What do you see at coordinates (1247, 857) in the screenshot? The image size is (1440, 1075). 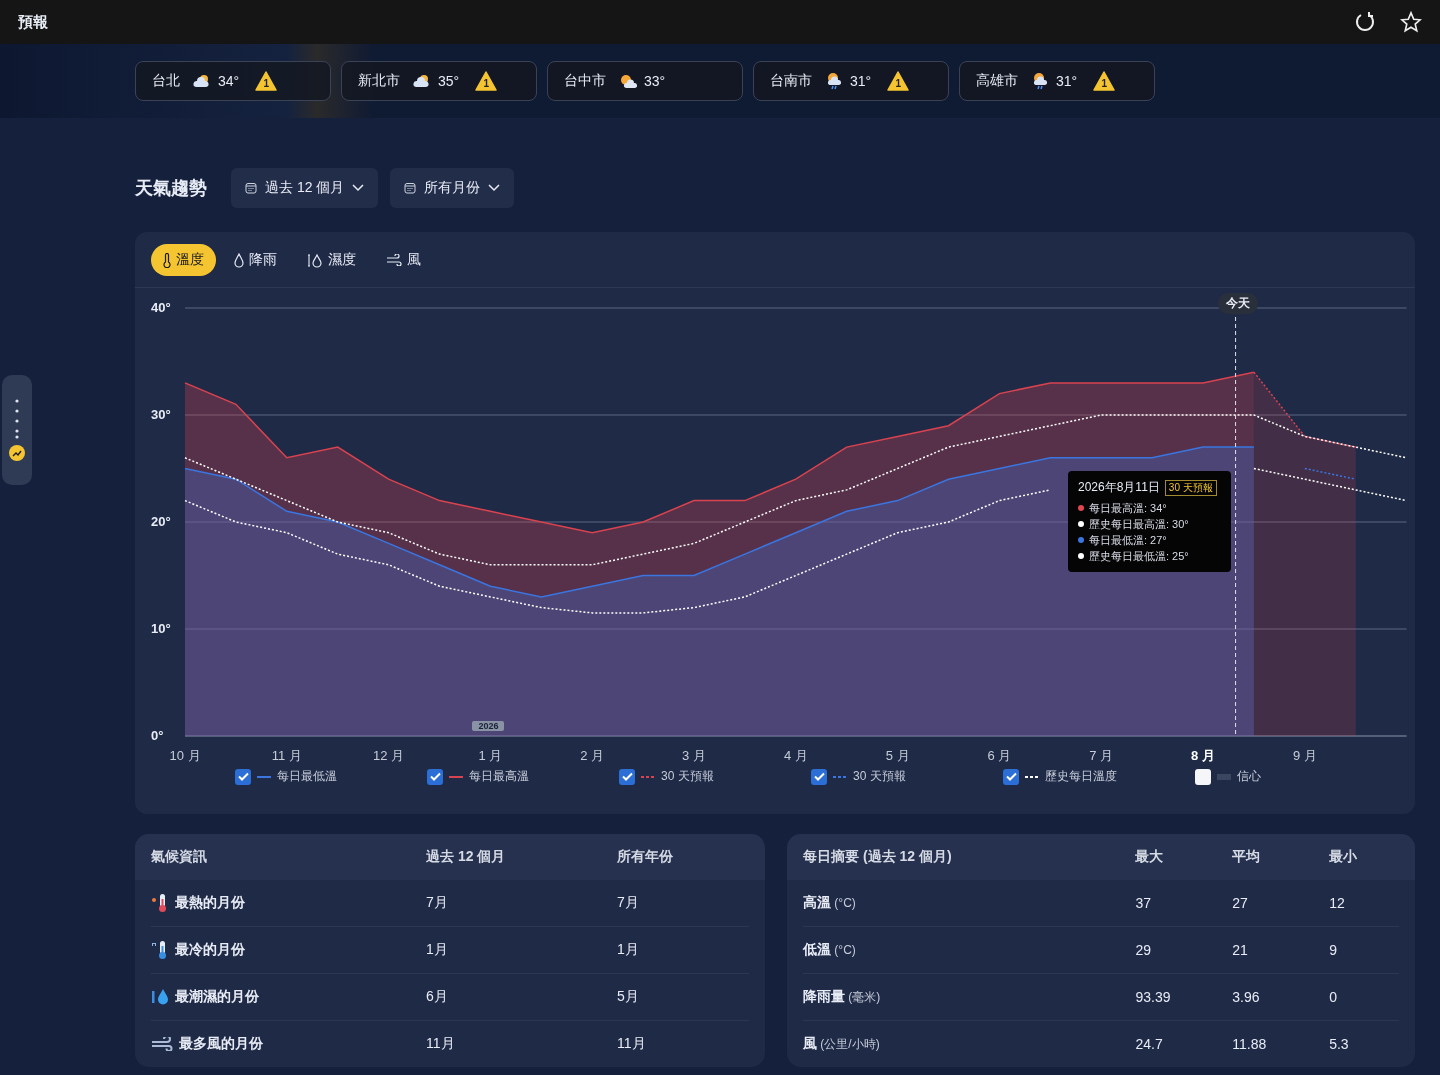 I see `column-header: 平均` at bounding box center [1247, 857].